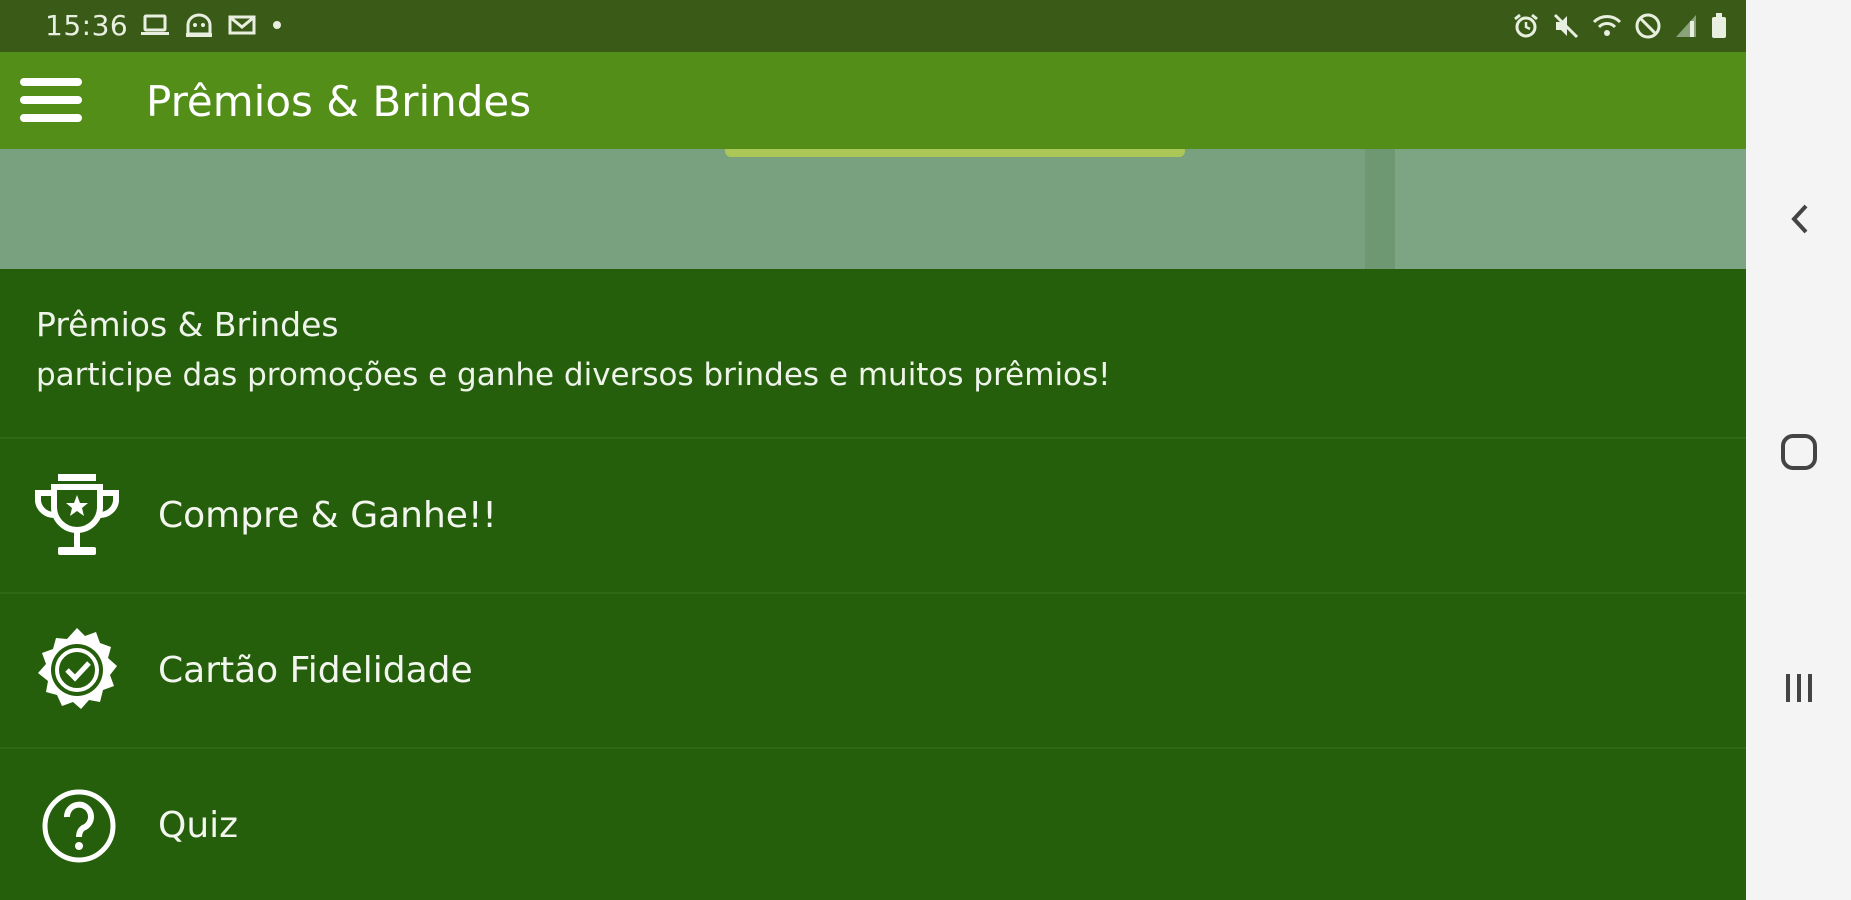  Describe the element at coordinates (77, 516) in the screenshot. I see `trophy-icon` at that location.